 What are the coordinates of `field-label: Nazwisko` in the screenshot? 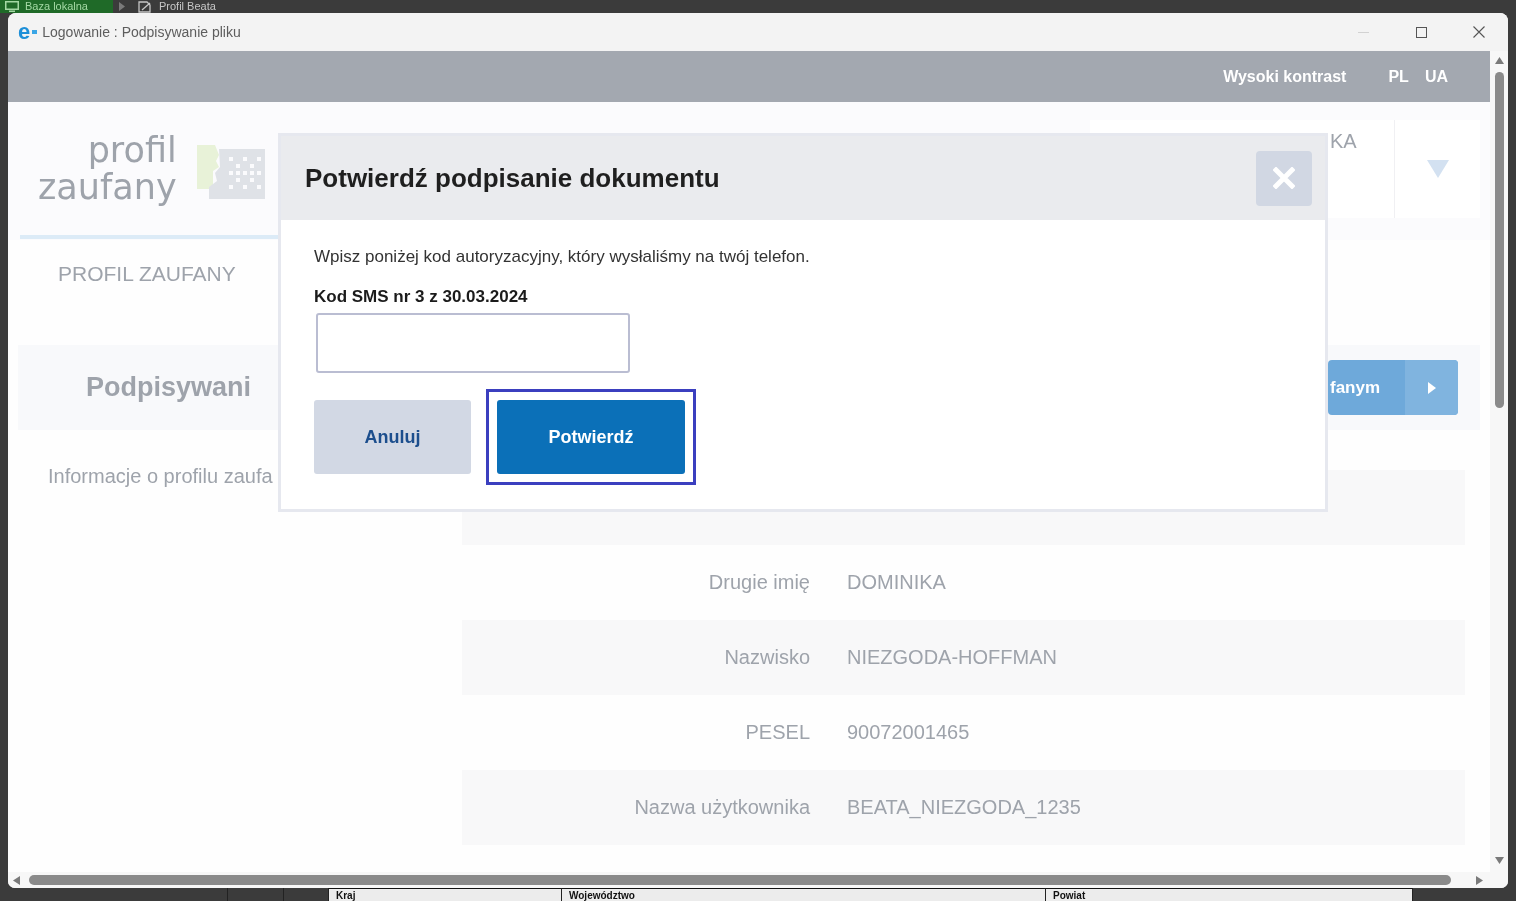 It's located at (767, 657).